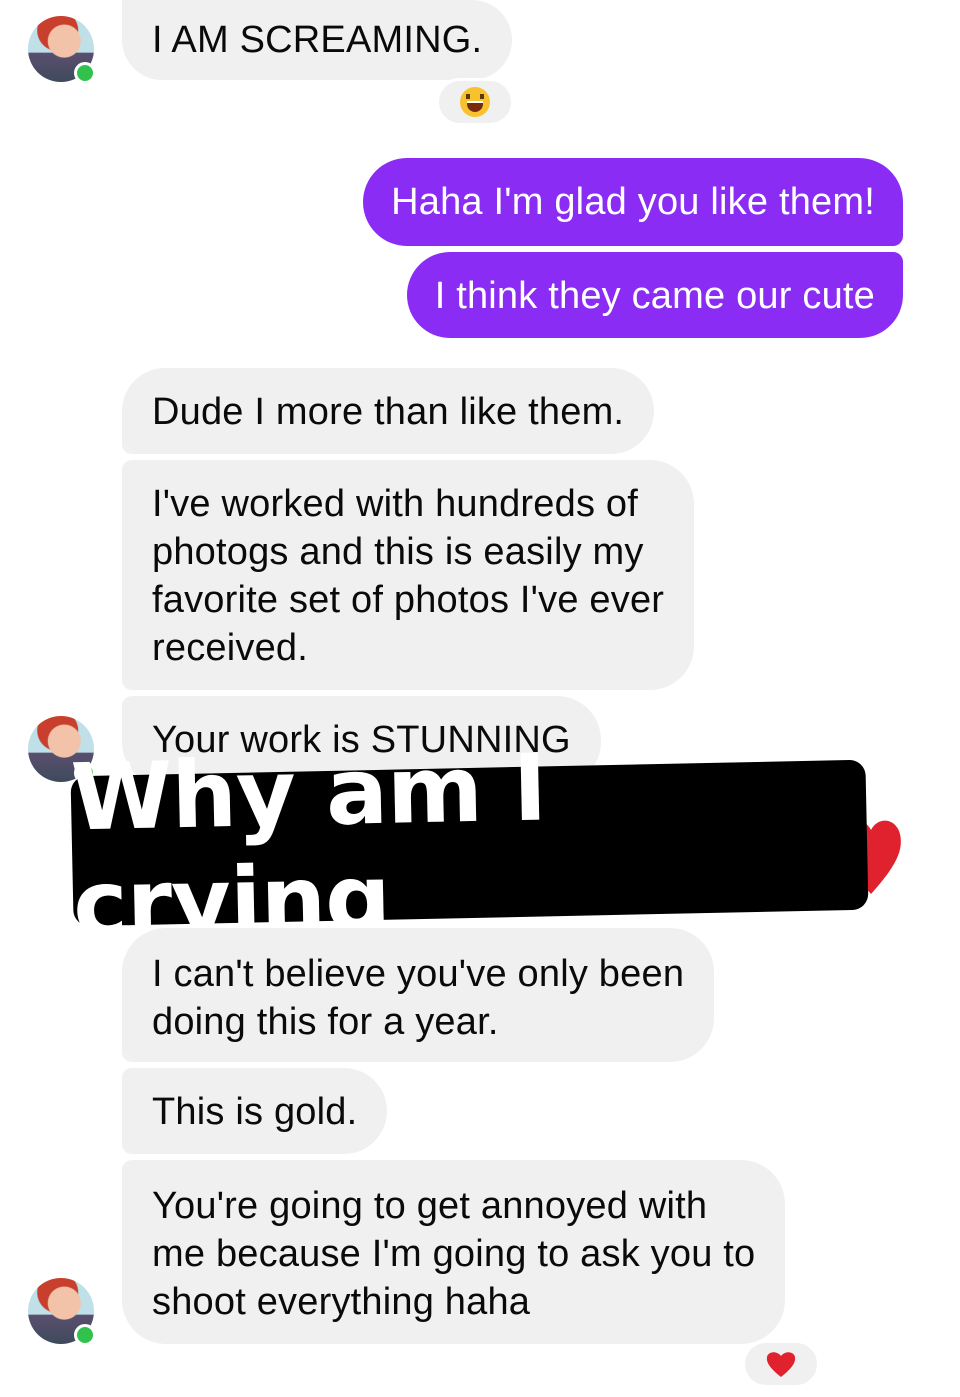 The width and height of the screenshot is (960, 1397). Describe the element at coordinates (654, 295) in the screenshot. I see `message-outgoing: I think they came our cute` at that location.